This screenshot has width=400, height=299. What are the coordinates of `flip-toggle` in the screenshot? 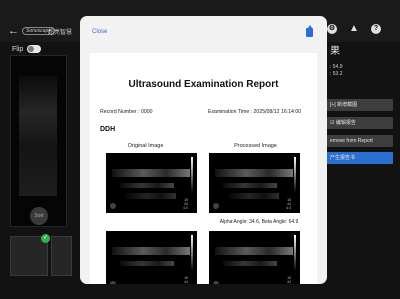 It's located at (34, 49).